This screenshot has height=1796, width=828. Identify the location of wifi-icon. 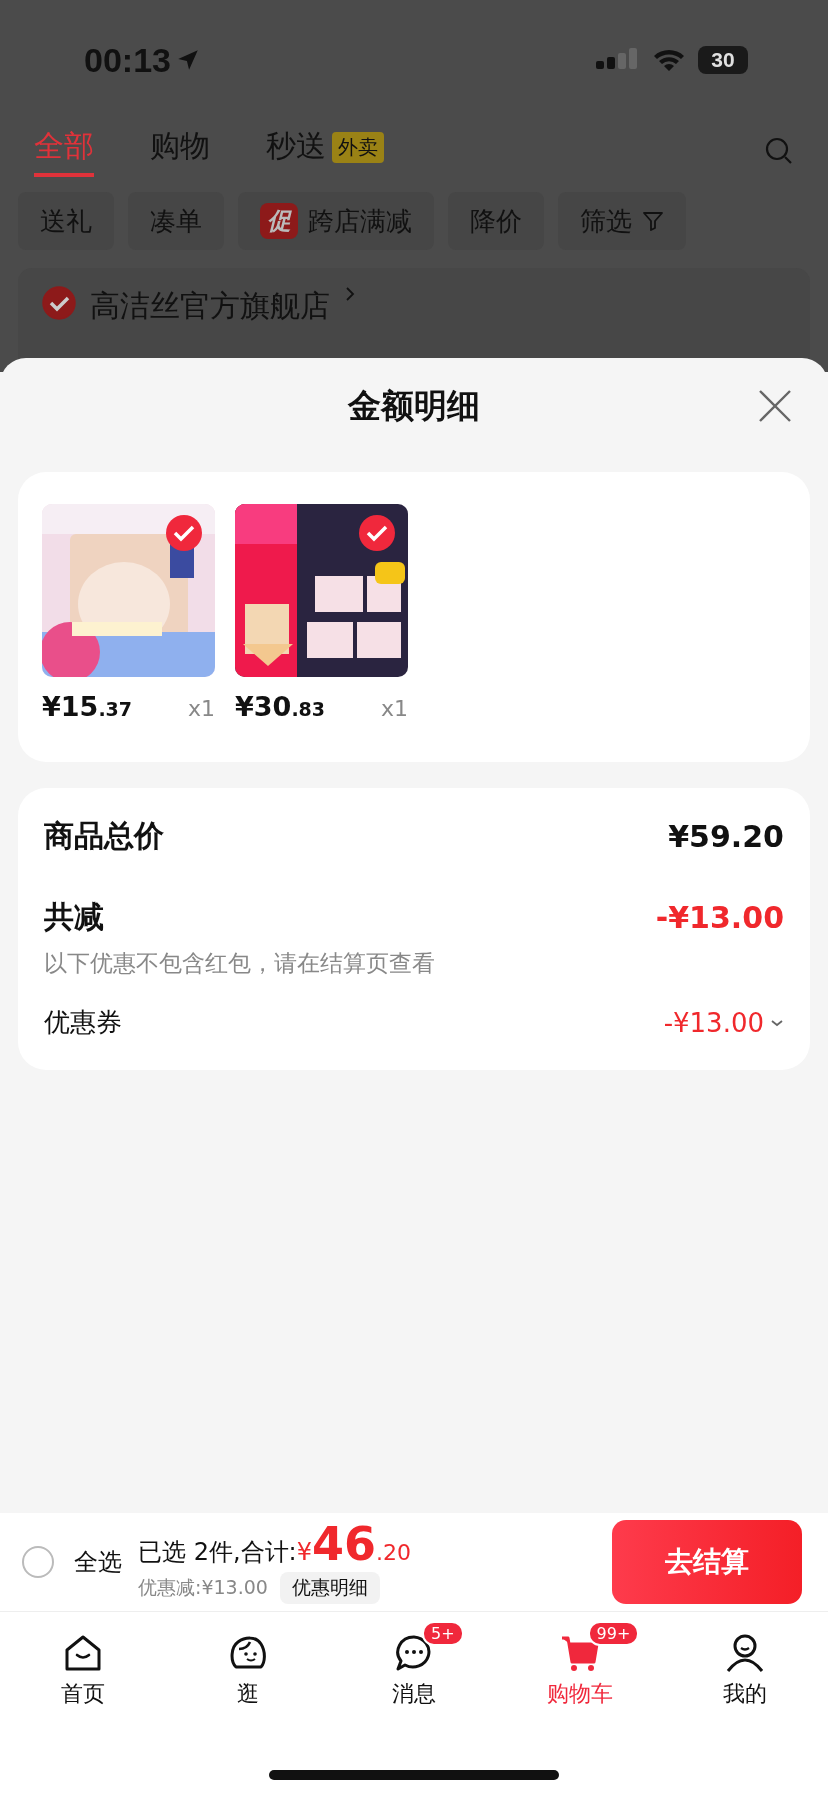
(669, 60).